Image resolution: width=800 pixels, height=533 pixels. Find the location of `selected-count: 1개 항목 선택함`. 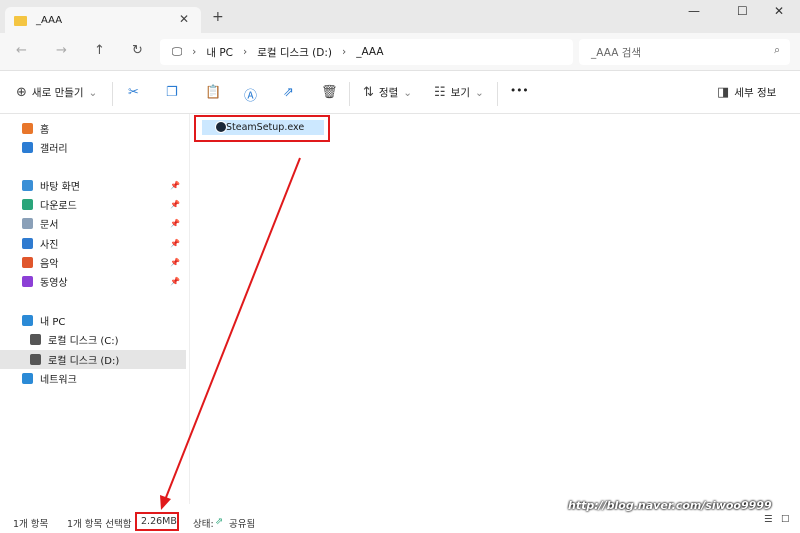

selected-count: 1개 항목 선택함 is located at coordinates (99, 524).